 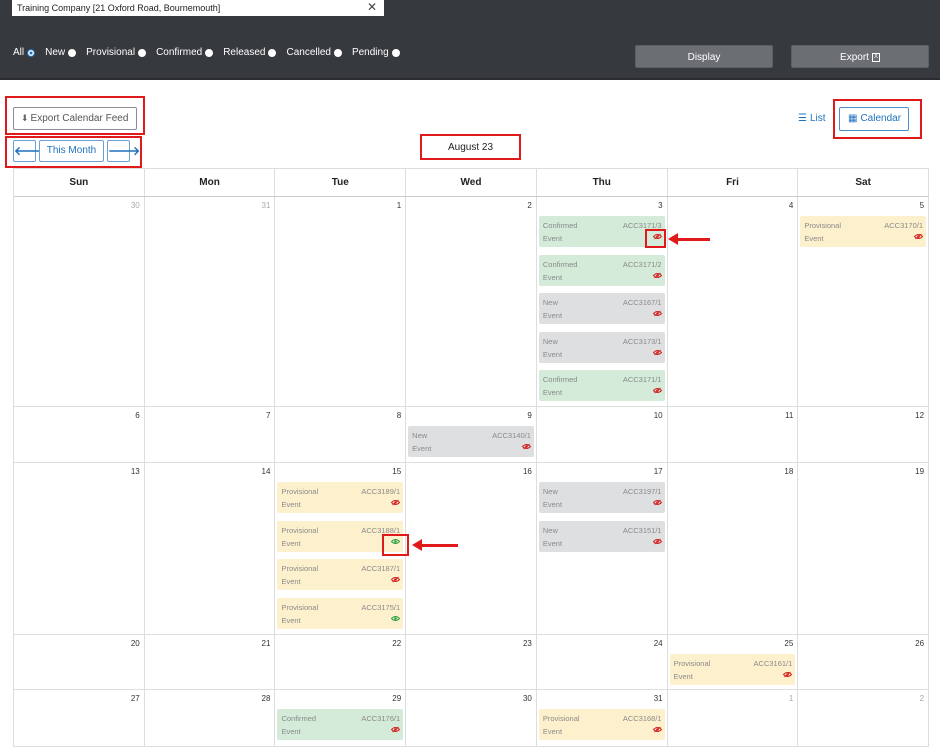 What do you see at coordinates (376, 52) in the screenshot?
I see `filter-pending: Pending` at bounding box center [376, 52].